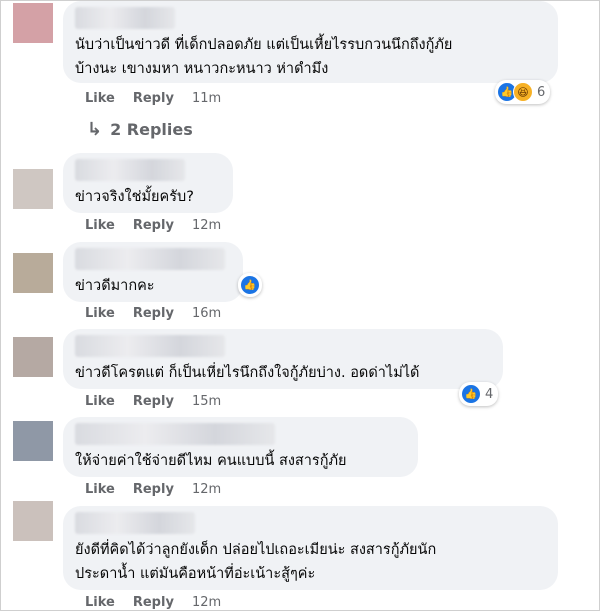 The height and width of the screenshot is (611, 600). Describe the element at coordinates (153, 272) in the screenshot. I see `comment-bubble: ข่าวดีมากคะ` at that location.